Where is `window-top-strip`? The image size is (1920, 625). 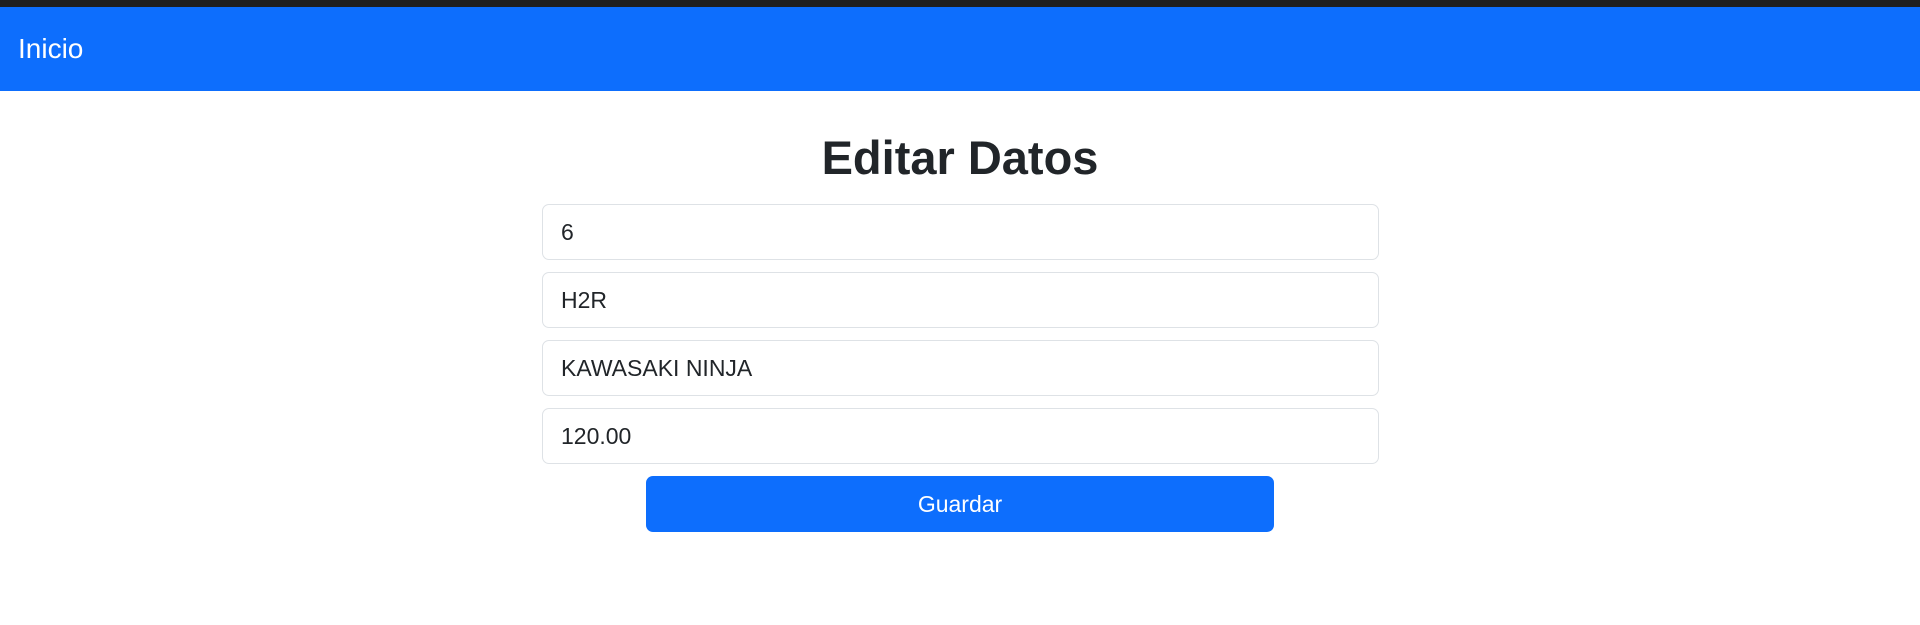
window-top-strip is located at coordinates (960, 3).